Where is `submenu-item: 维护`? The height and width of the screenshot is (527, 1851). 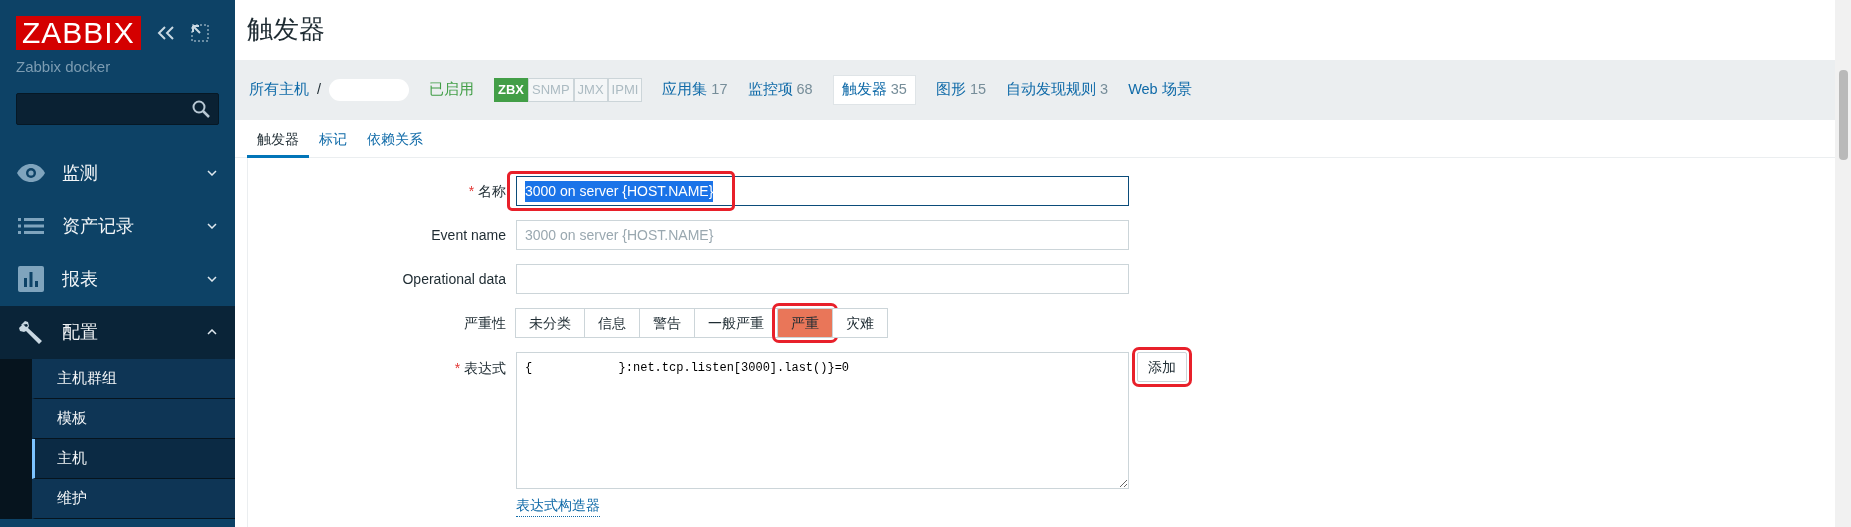
submenu-item: 维护 is located at coordinates (133, 498).